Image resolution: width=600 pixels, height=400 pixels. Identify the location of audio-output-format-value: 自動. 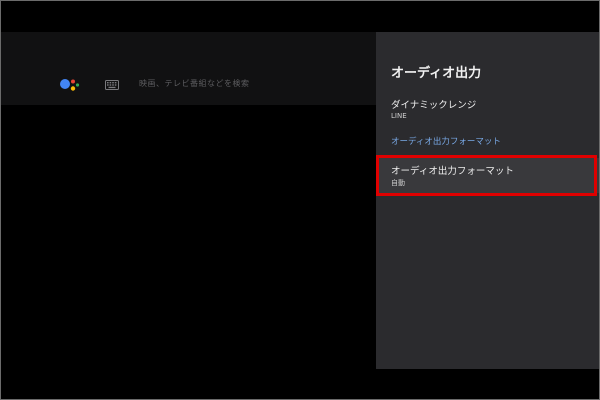
(398, 183).